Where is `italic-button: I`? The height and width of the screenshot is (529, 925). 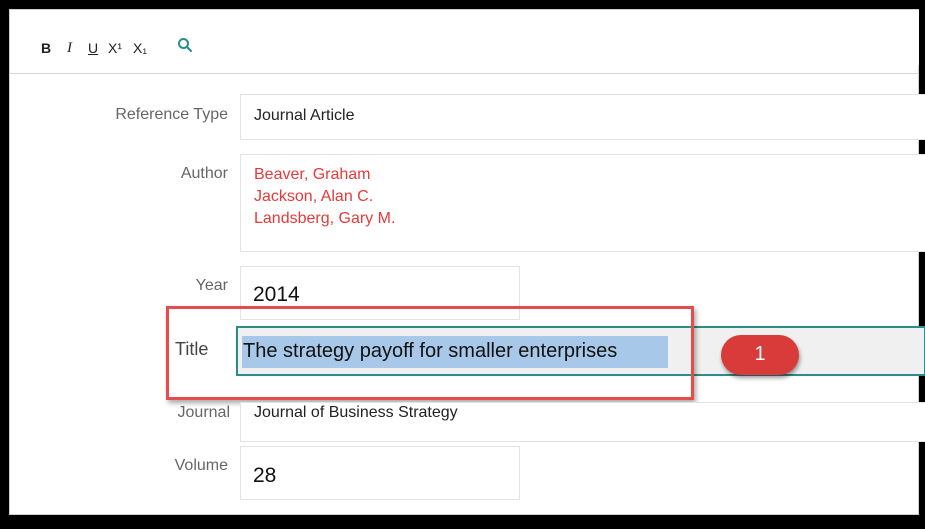
italic-button: I is located at coordinates (69, 48).